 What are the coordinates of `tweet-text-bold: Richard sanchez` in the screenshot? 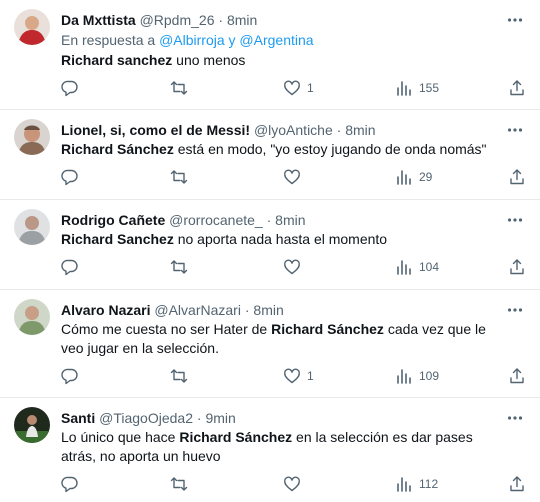 It's located at (117, 60).